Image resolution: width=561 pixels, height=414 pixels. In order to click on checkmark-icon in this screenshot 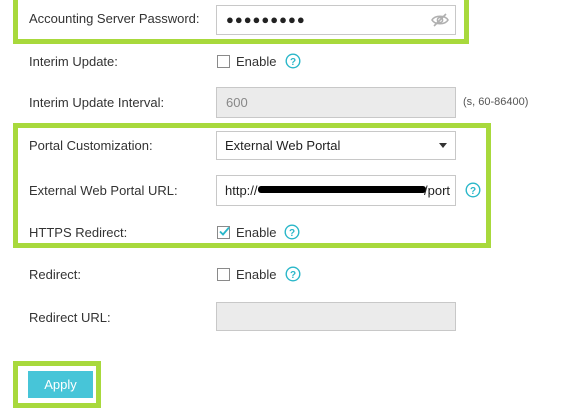, I will do `click(224, 231)`.